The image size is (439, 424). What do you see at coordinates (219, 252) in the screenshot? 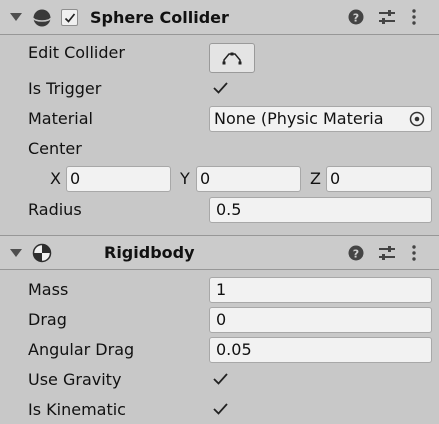
I see `rigidbody-header: Rigidbody ?` at bounding box center [219, 252].